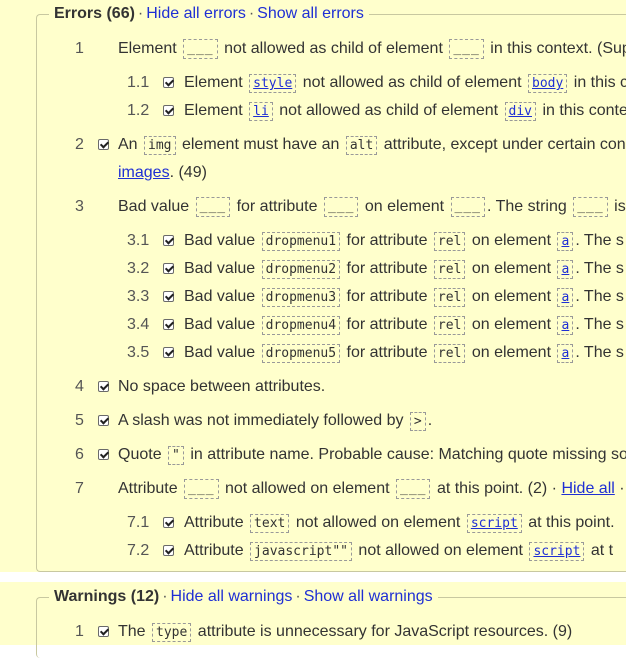 The image size is (626, 658). I want to click on errors-title: Errors (66), so click(94, 13).